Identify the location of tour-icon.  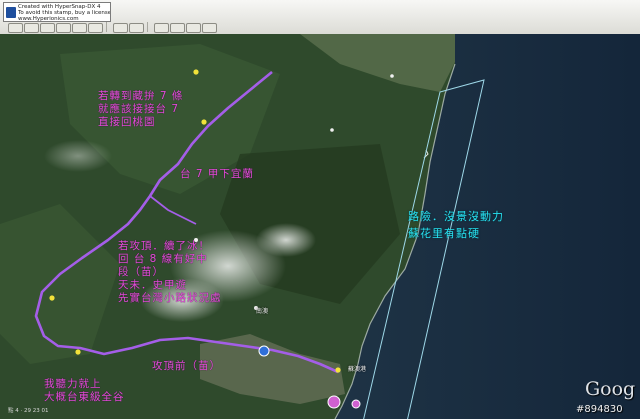
(95, 28).